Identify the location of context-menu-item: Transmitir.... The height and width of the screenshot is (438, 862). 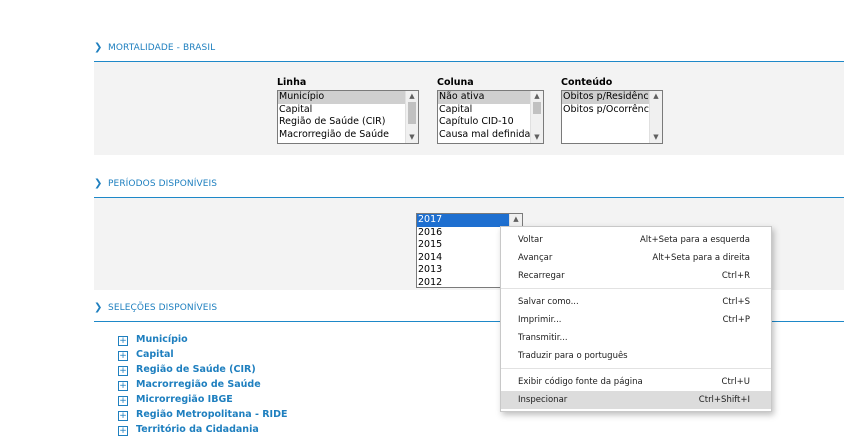
(636, 338).